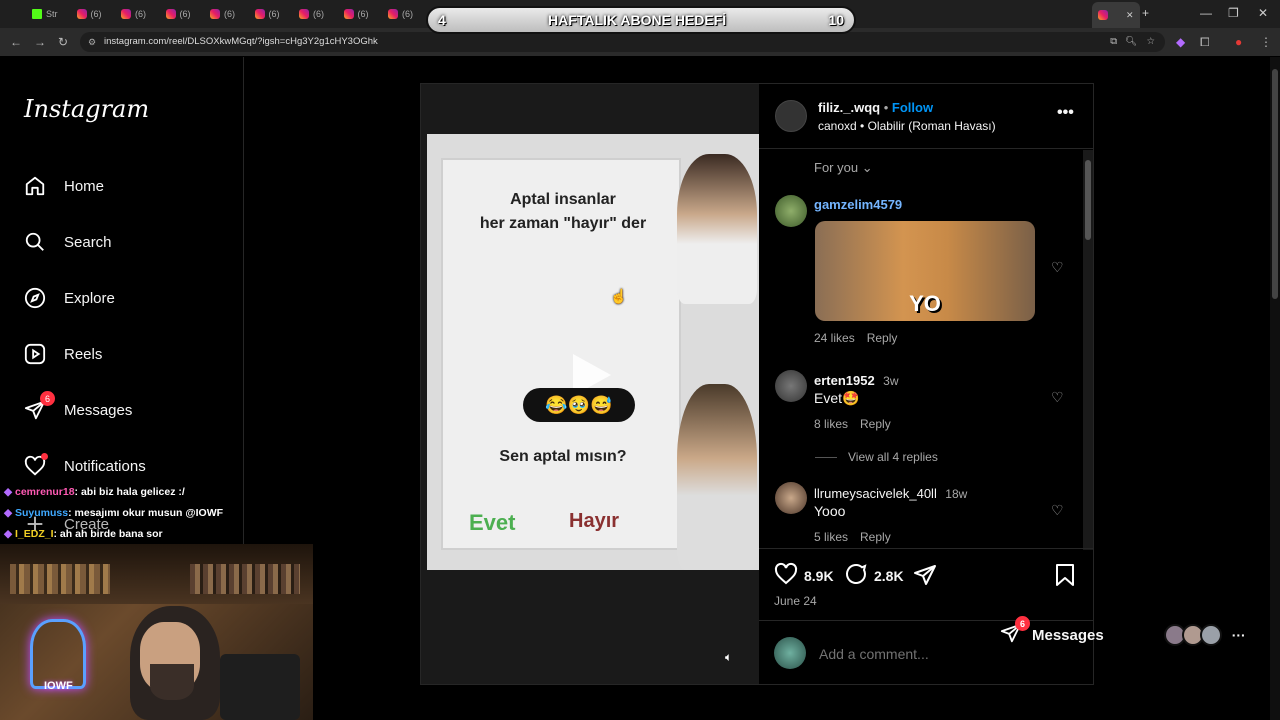 The height and width of the screenshot is (720, 1280). Describe the element at coordinates (1275, 184) in the screenshot. I see `page-scrollbar-thumb` at that location.